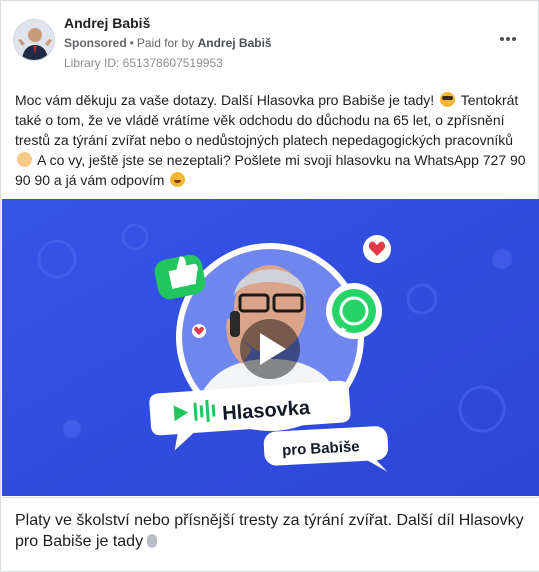 This screenshot has height=572, width=539. What do you see at coordinates (143, 63) in the screenshot?
I see `library-id: Library ID: 651378607519953` at bounding box center [143, 63].